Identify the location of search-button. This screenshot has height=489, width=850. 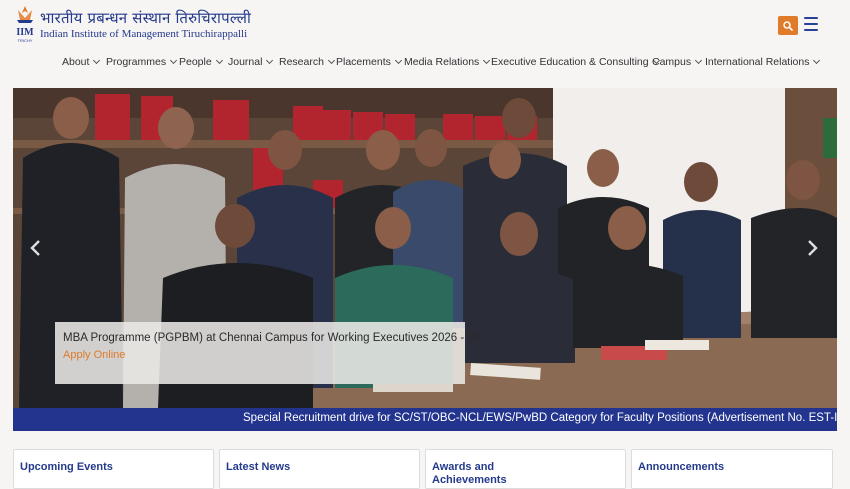
(788, 25).